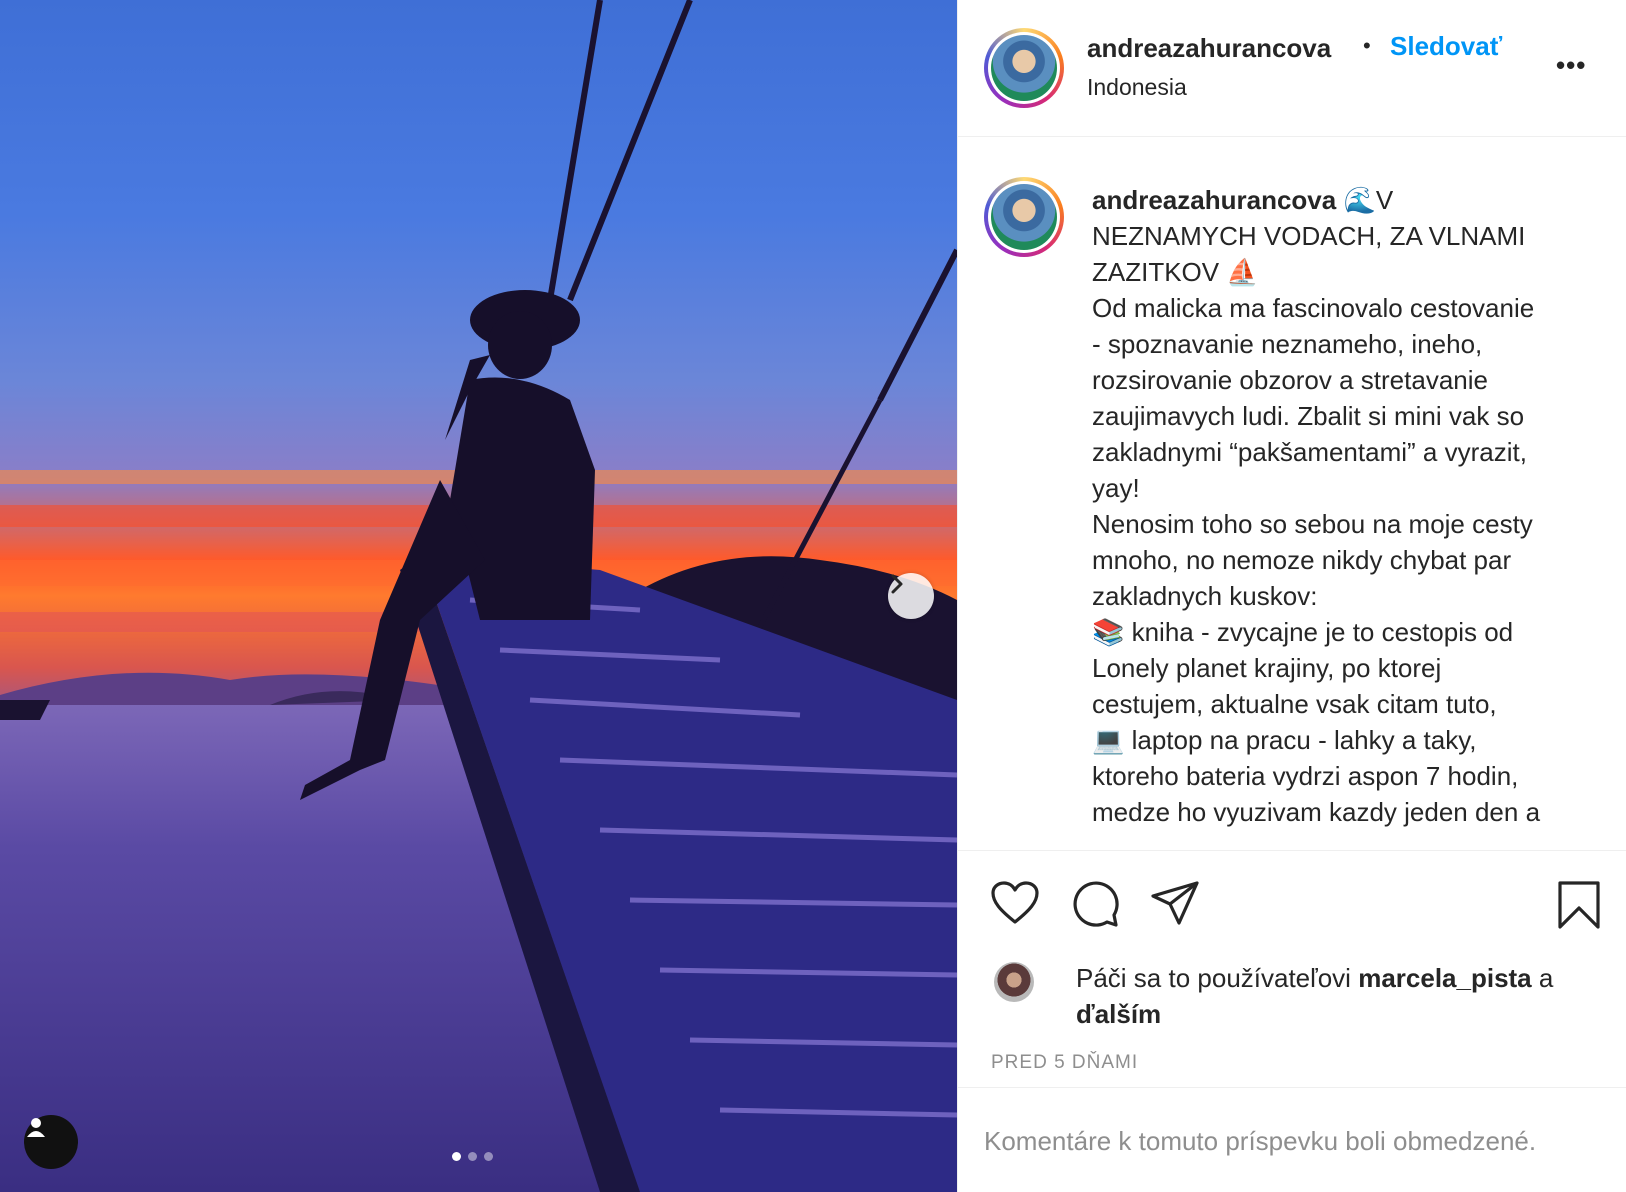 This screenshot has width=1626, height=1192. I want to click on post-timestamp: PRED 5 DŇAMI, so click(1064, 1063).